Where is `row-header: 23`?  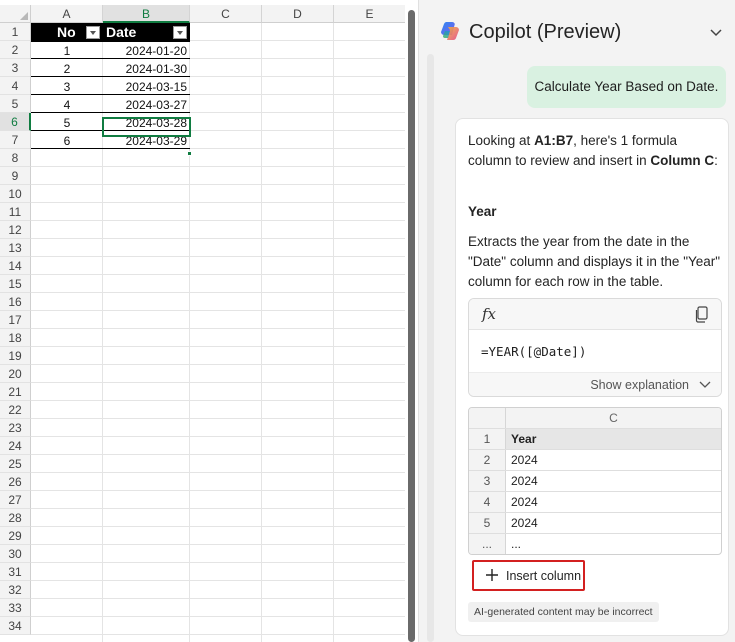
row-header: 23 is located at coordinates (15, 428).